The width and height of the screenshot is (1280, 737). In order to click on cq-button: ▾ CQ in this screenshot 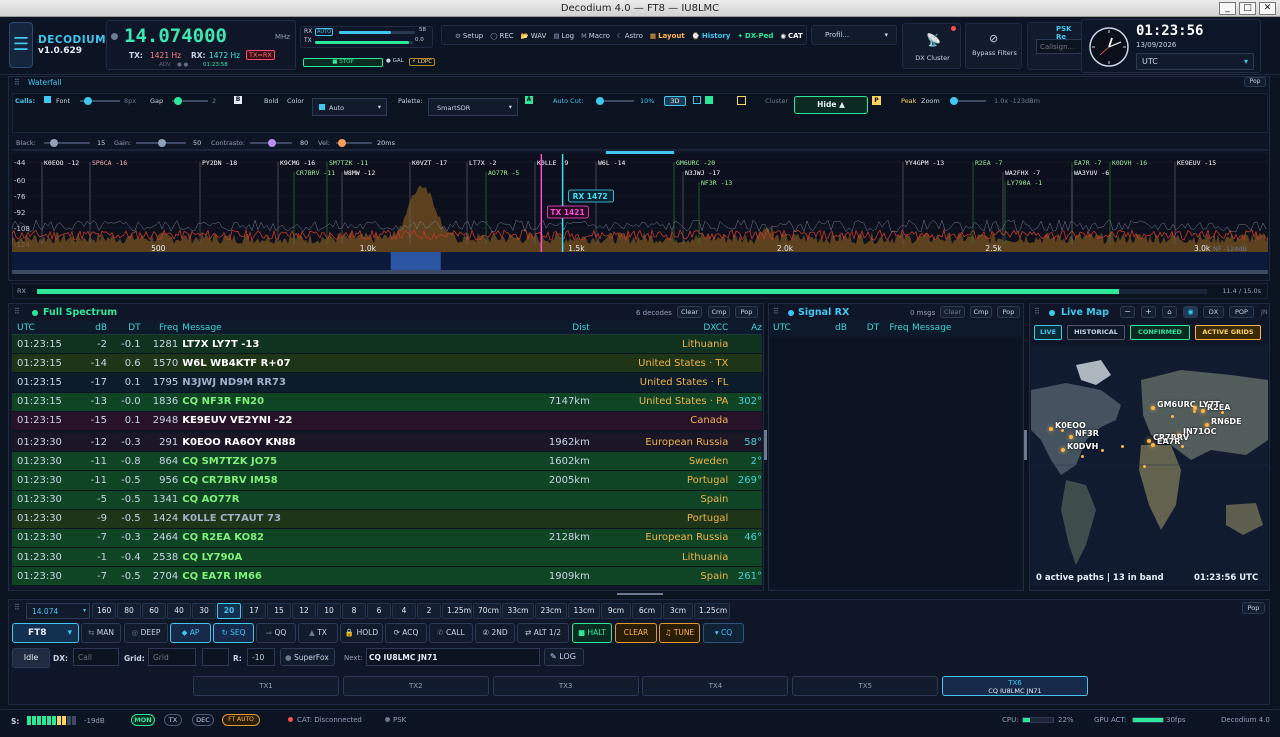, I will do `click(723, 633)`.